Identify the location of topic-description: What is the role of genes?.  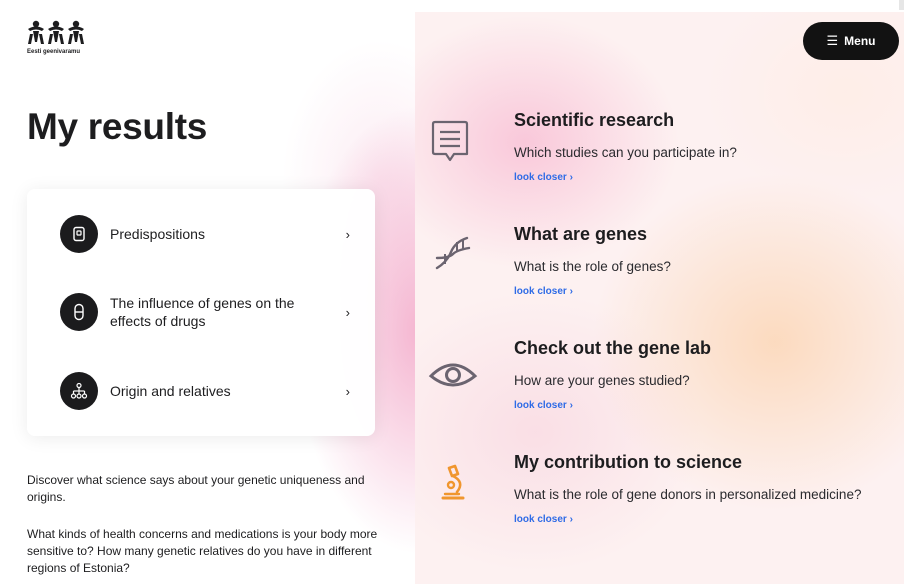
(592, 266).